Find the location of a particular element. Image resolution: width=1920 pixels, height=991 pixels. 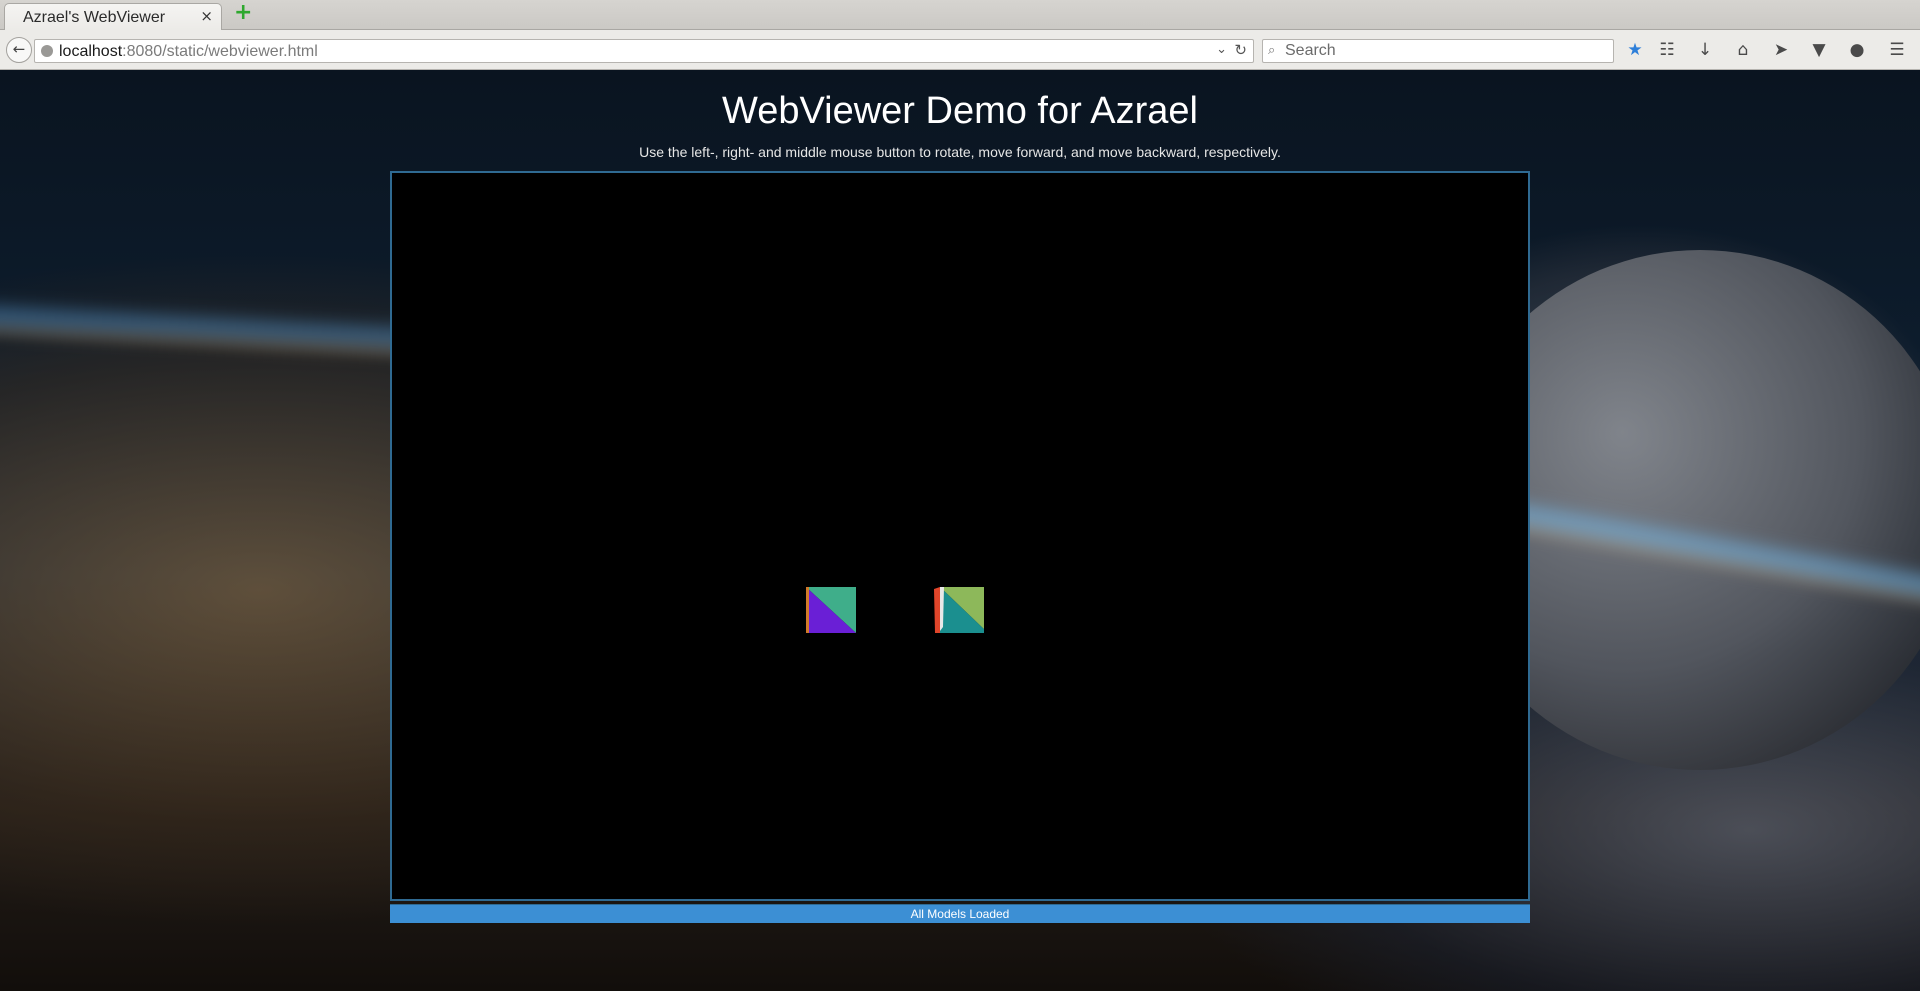

back-button: ← is located at coordinates (19, 50).